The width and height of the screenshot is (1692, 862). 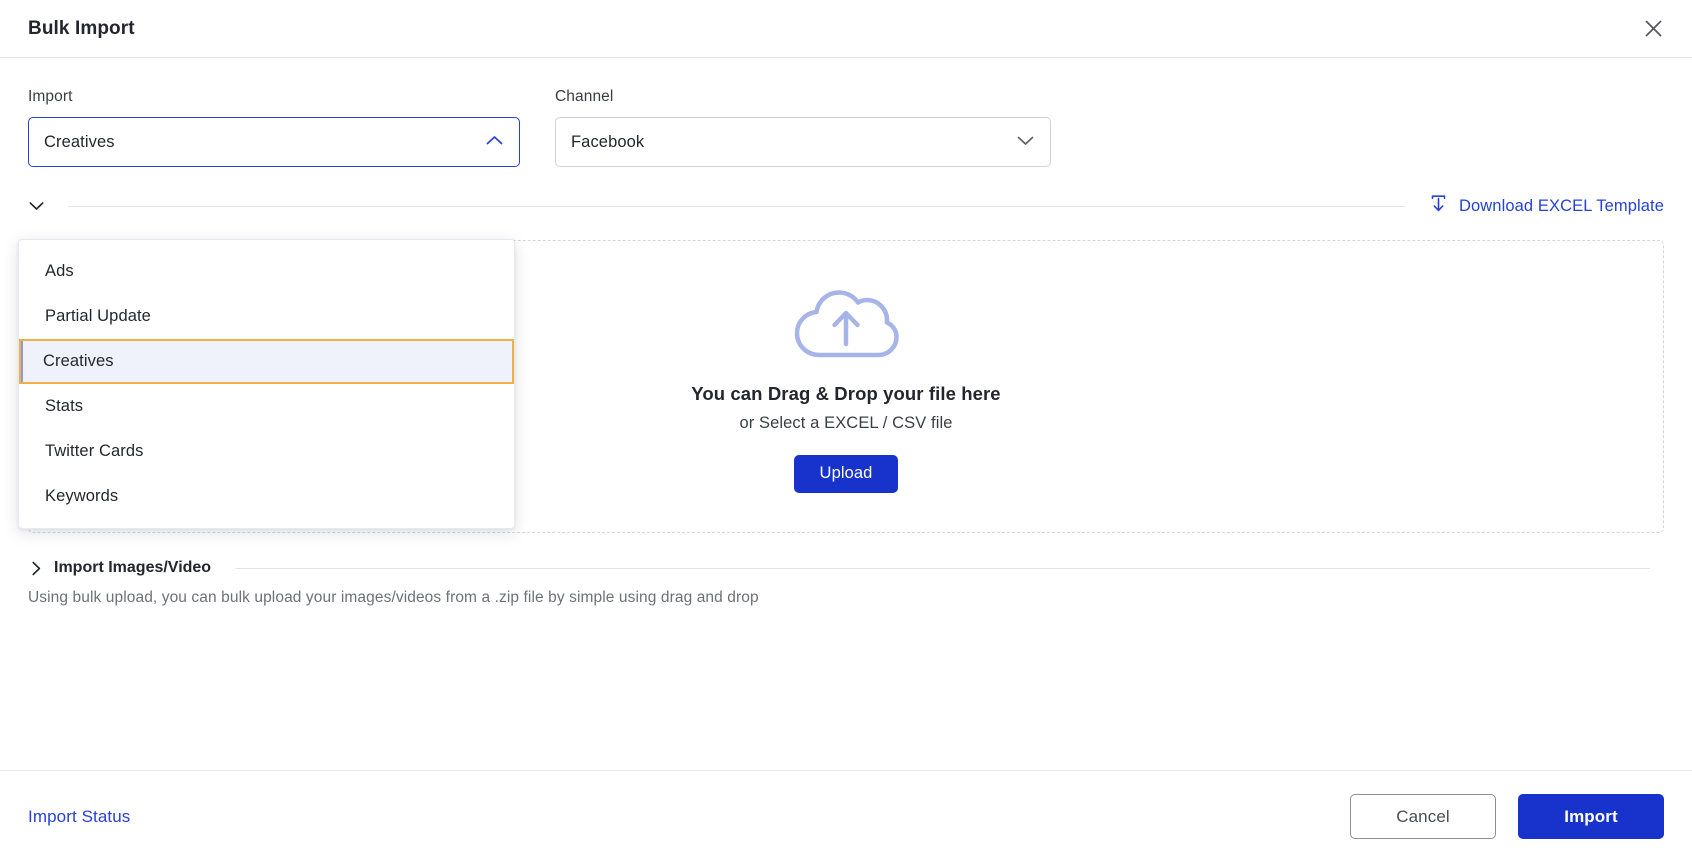 I want to click on import-button: Import, so click(x=1591, y=816).